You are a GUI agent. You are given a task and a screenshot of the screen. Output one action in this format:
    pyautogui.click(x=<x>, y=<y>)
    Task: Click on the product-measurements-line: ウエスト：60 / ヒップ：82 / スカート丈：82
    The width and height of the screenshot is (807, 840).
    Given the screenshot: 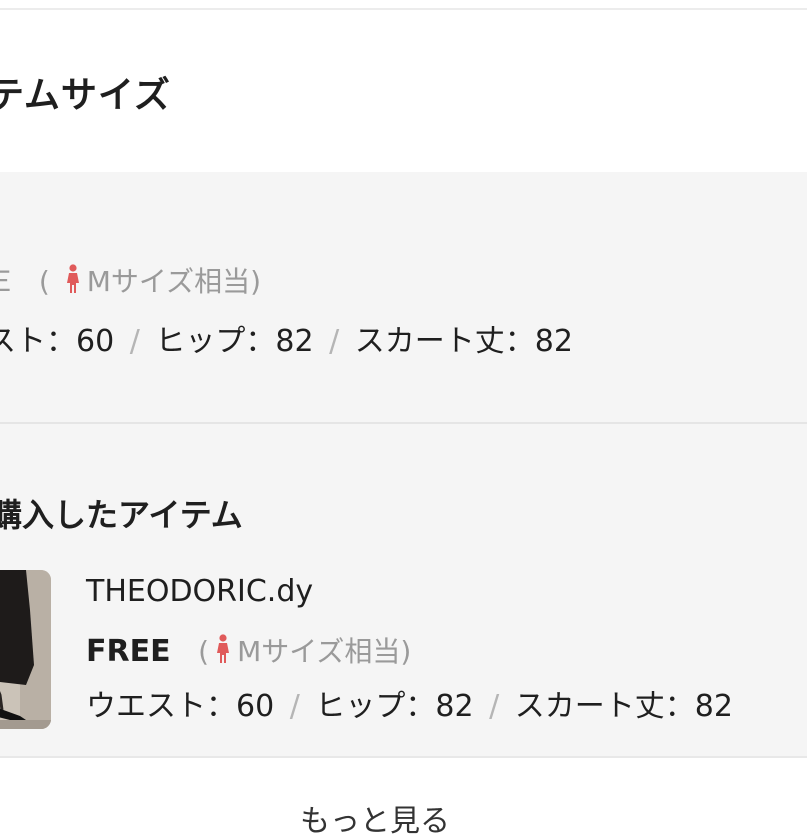 What is the action you would take?
    pyautogui.click(x=409, y=703)
    